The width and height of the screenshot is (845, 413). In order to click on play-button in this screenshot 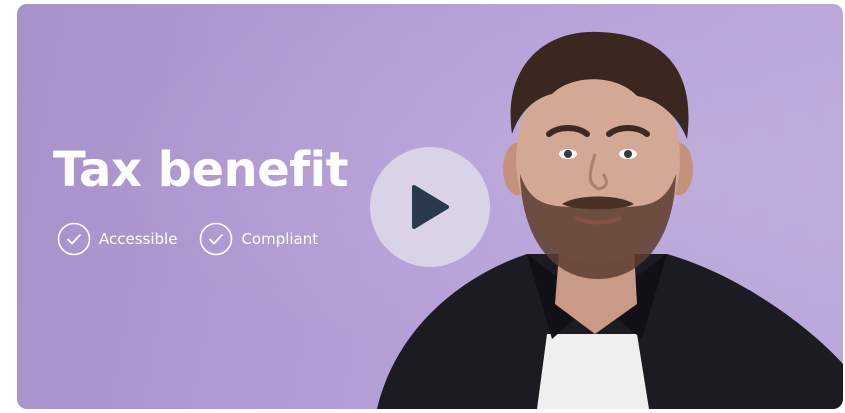, I will do `click(430, 207)`.